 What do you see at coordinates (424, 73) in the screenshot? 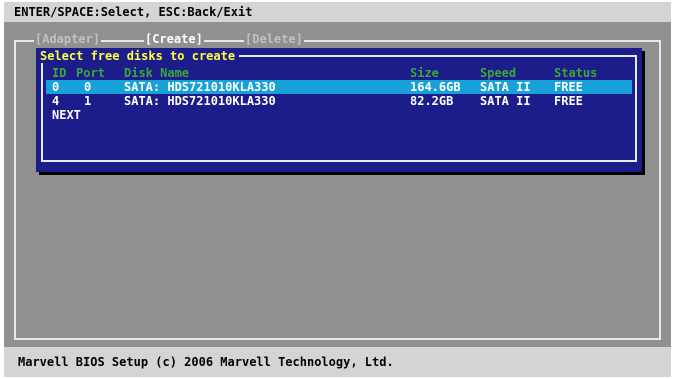
I see `col-size-header: Size` at bounding box center [424, 73].